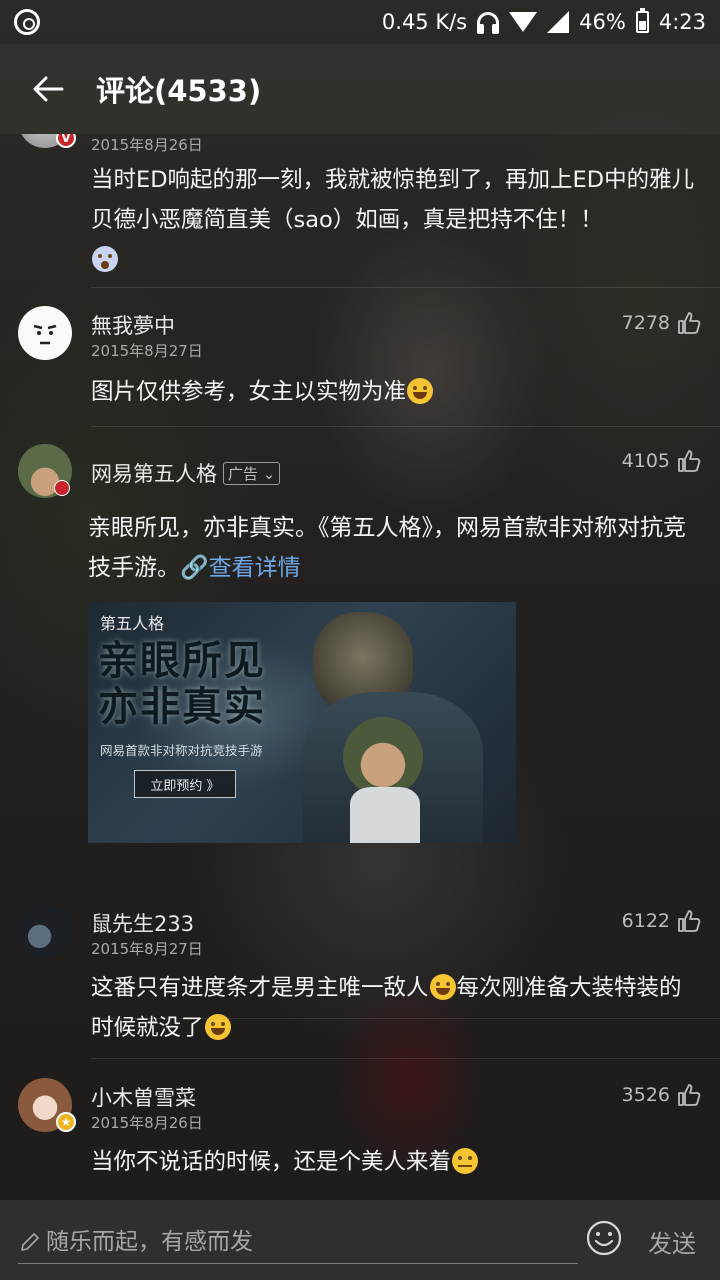 This screenshot has width=720, height=1280. What do you see at coordinates (642, 20) in the screenshot?
I see `battery-icon` at bounding box center [642, 20].